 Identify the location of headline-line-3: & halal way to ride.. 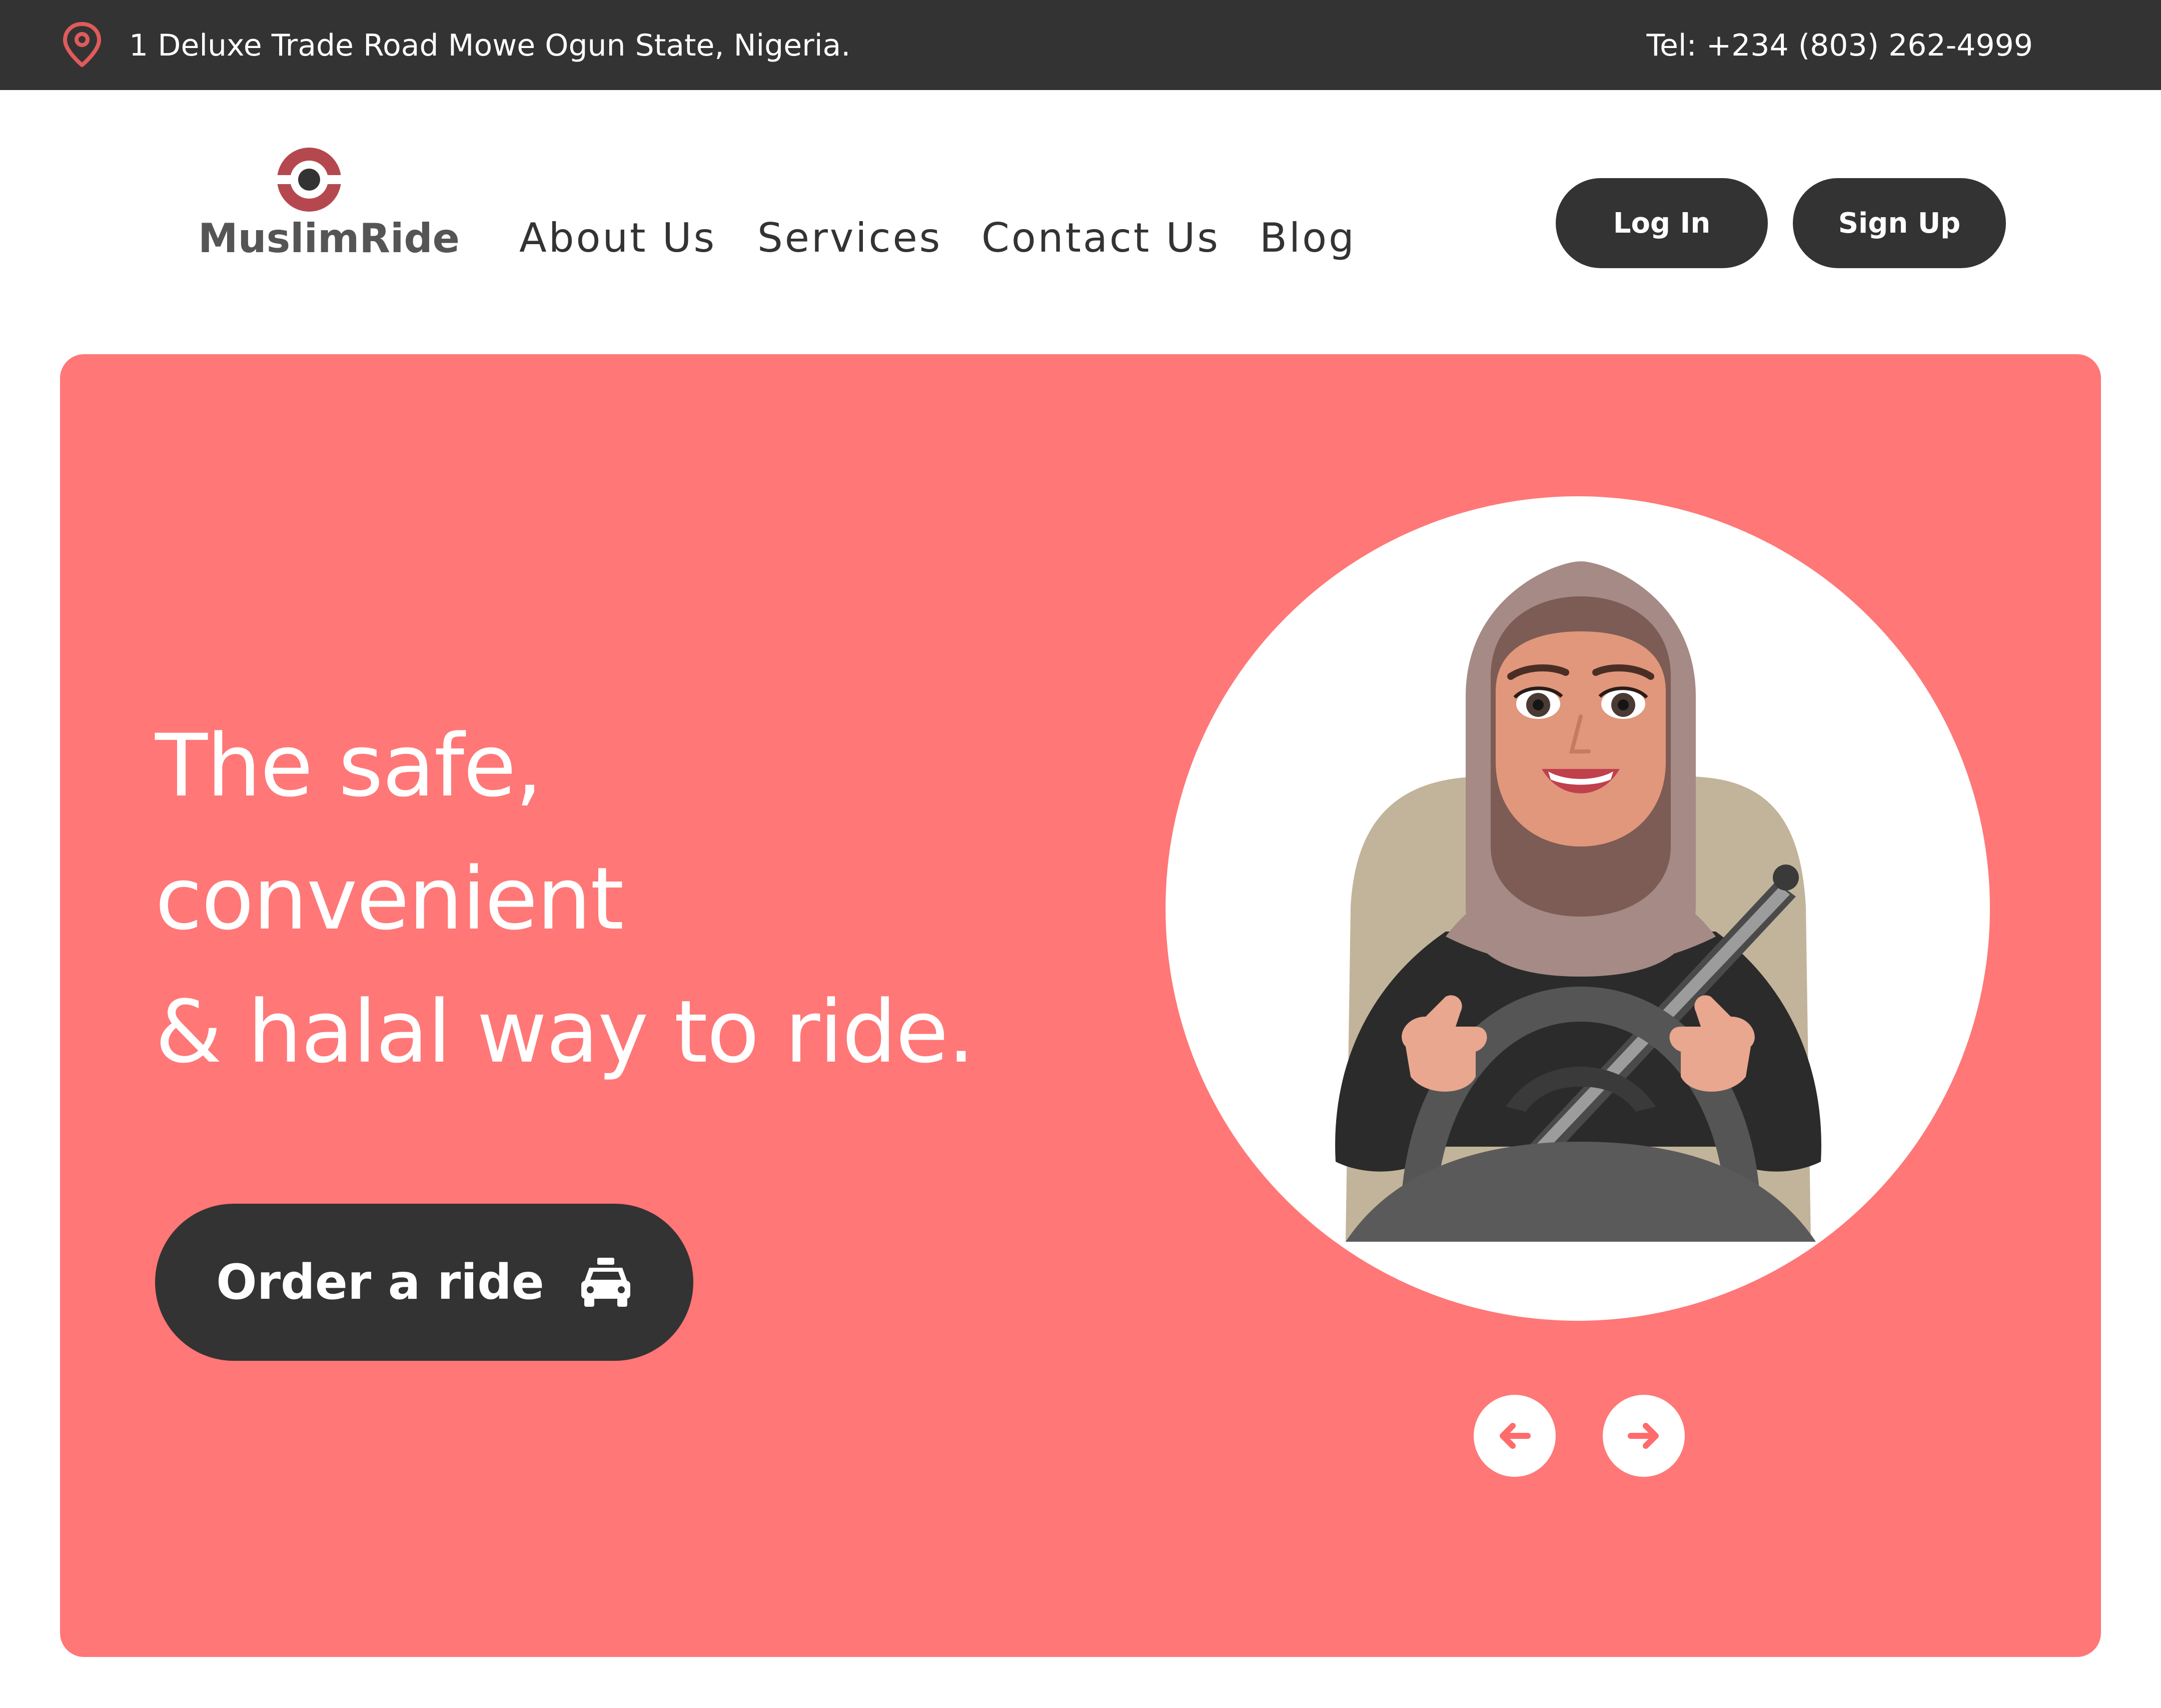
(565, 1032).